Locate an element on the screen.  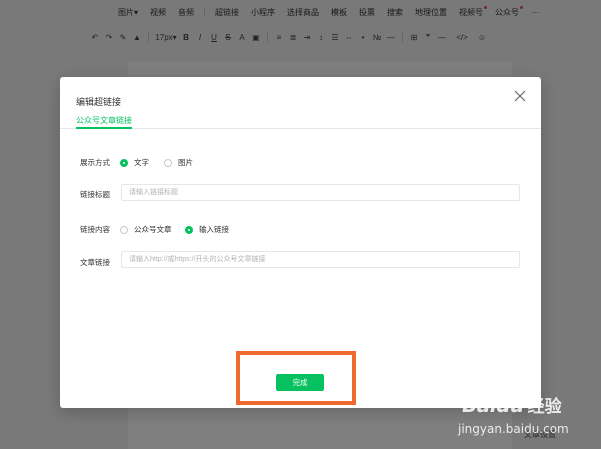
link-content-article-radio: 公众号文章 is located at coordinates (146, 229).